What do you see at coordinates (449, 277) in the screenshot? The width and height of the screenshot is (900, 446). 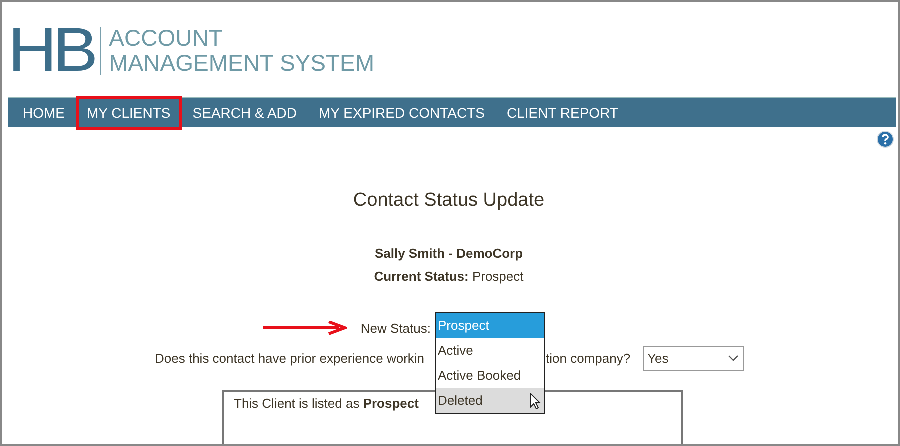 I see `current-status: Current Status: Prospect` at bounding box center [449, 277].